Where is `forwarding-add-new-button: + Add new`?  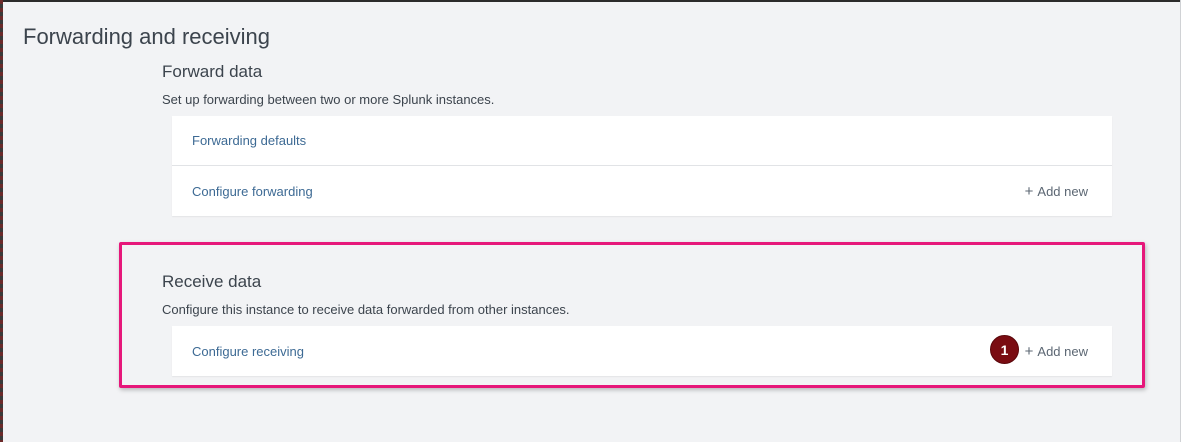
forwarding-add-new-button: + Add new is located at coordinates (1056, 191).